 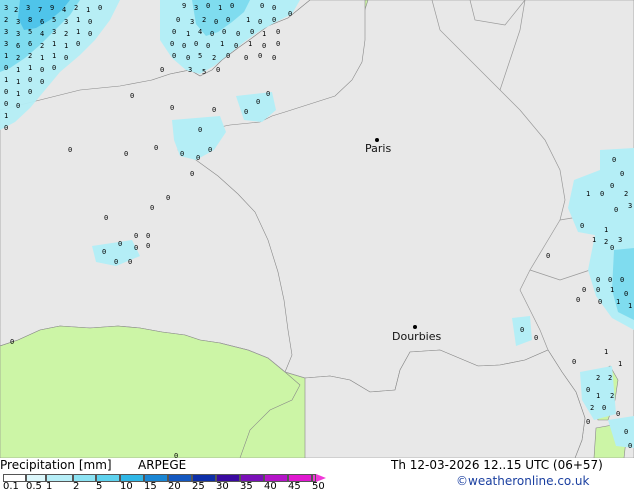 I want to click on svg-text: 5, so click(x=30, y=32).